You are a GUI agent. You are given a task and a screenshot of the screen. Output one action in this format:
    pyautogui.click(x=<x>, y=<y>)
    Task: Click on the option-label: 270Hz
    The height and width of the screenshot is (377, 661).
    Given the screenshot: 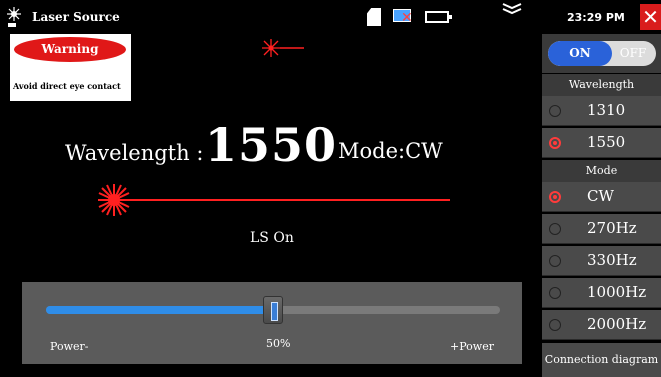 What is the action you would take?
    pyautogui.click(x=612, y=228)
    